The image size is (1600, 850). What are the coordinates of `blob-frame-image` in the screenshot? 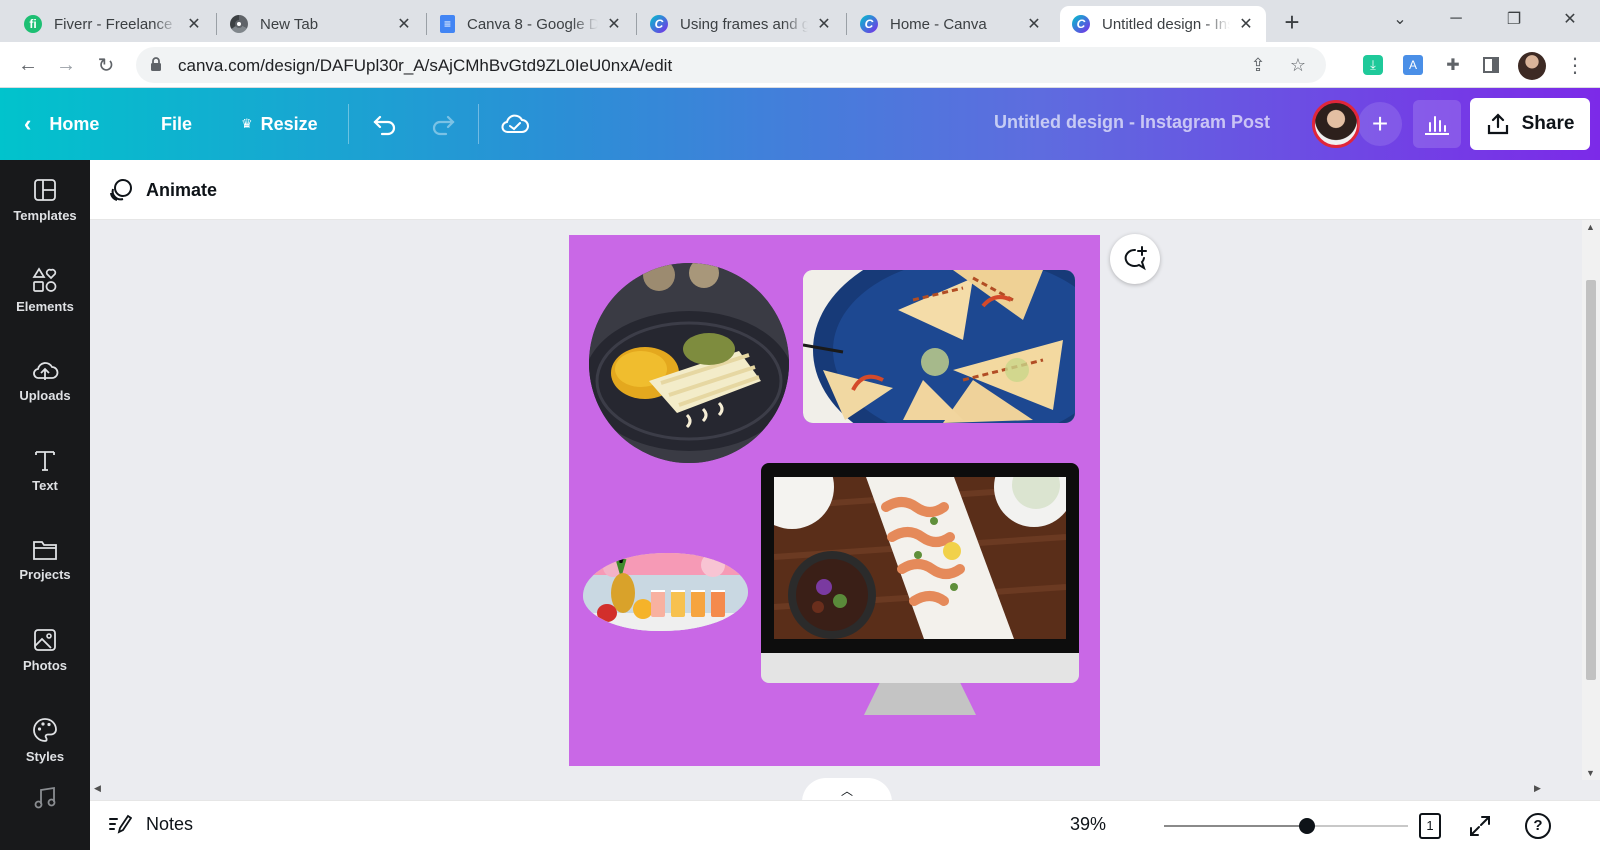 It's located at (665, 592).